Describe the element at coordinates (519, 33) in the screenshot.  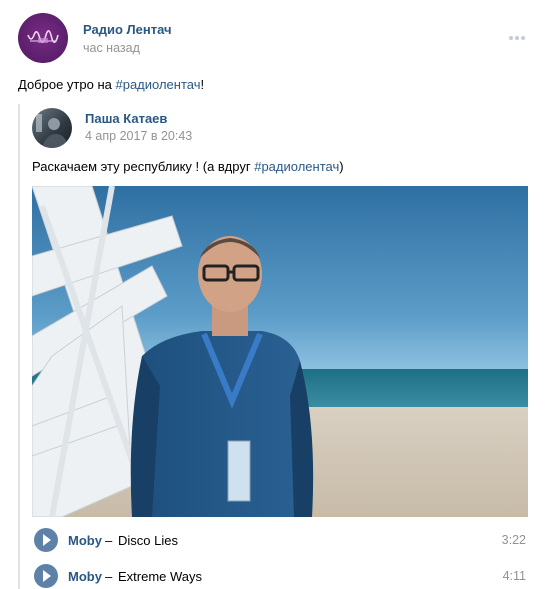
I see `more-options-icon` at that location.